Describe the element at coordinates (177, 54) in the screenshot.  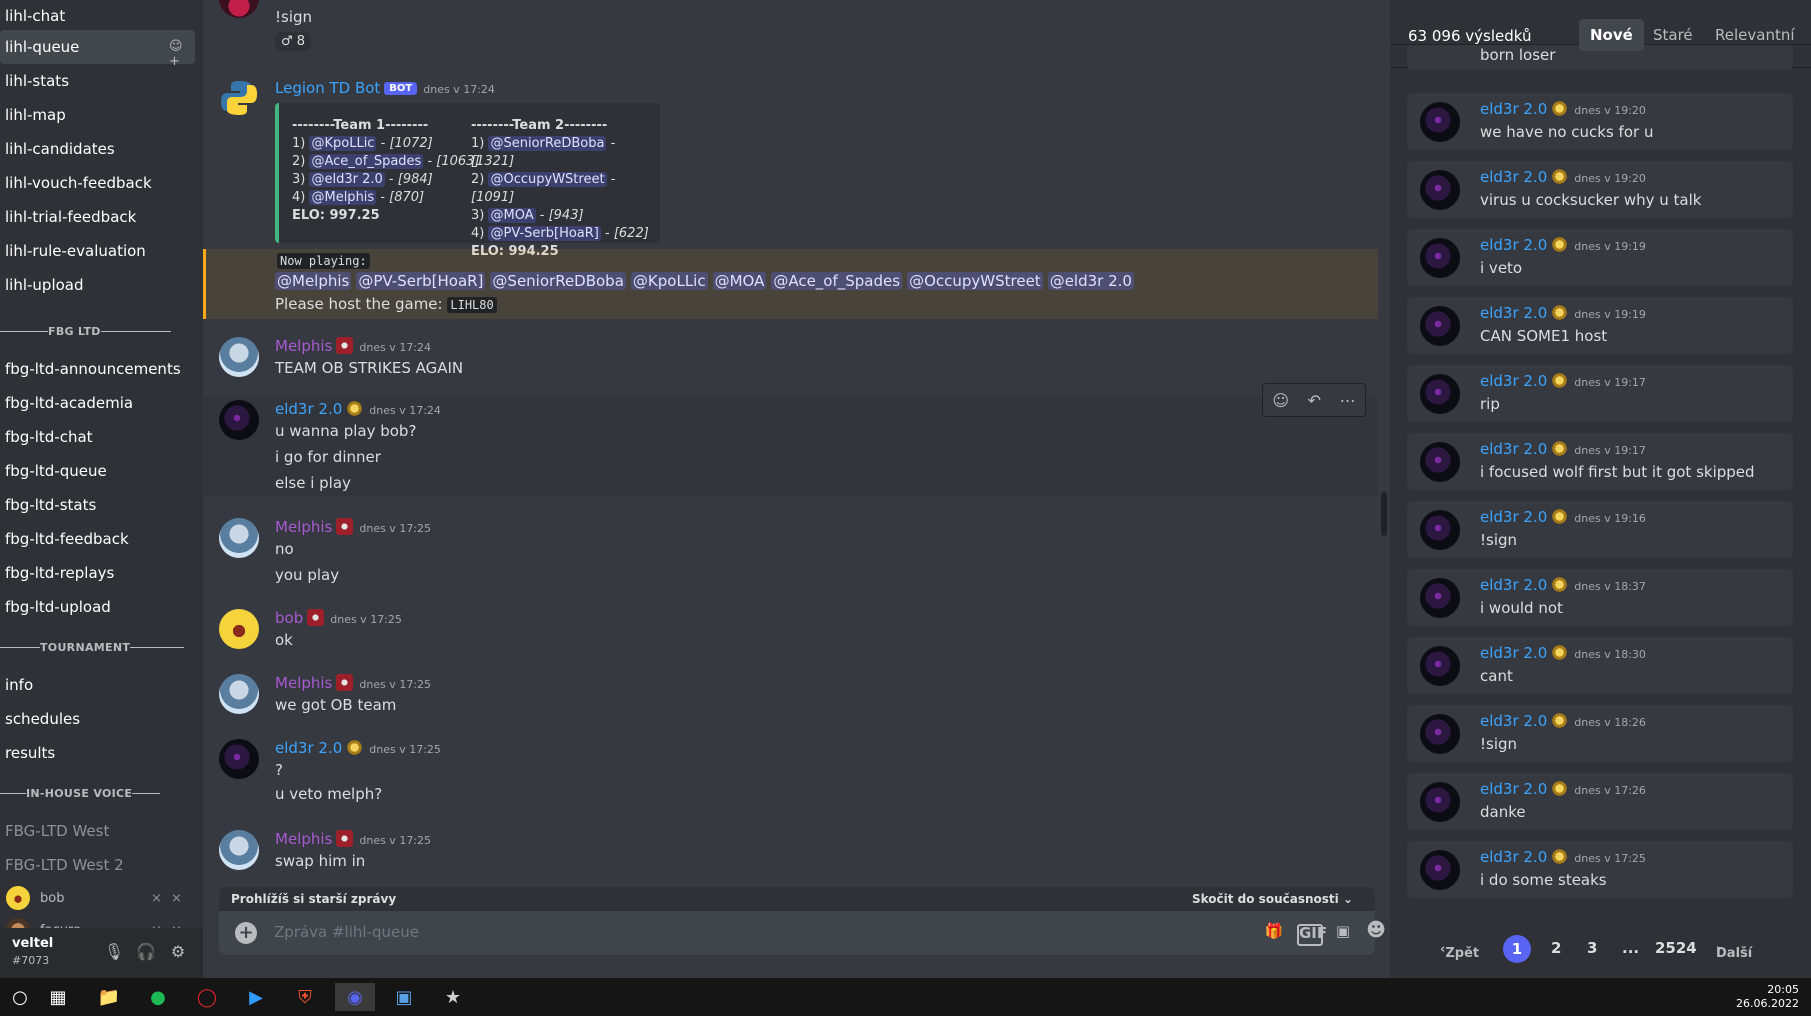
I see `invite-user-icon: ☺+` at that location.